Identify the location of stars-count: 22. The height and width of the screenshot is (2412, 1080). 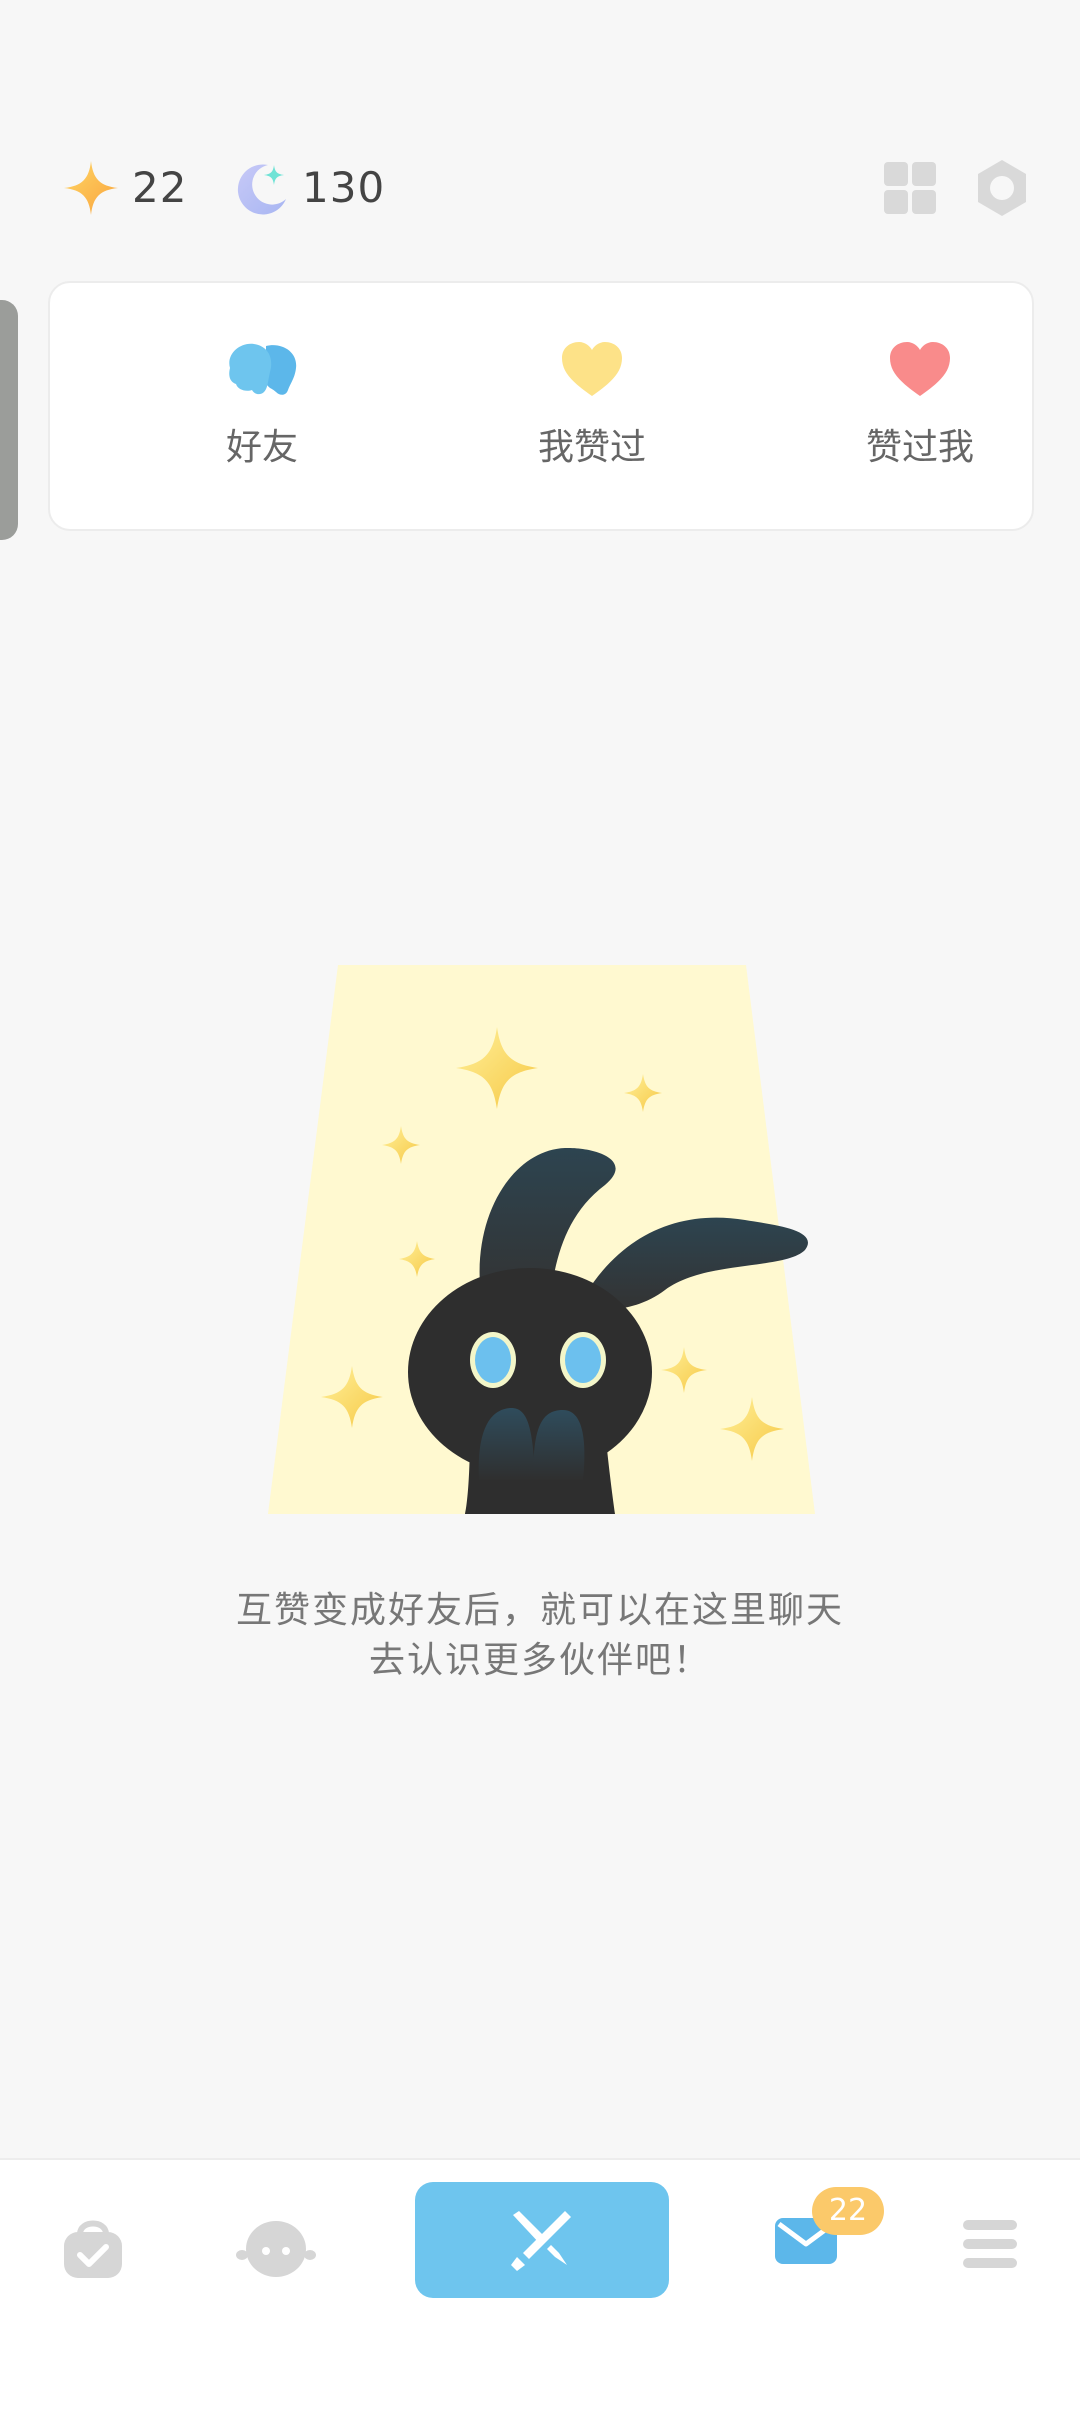
(160, 187).